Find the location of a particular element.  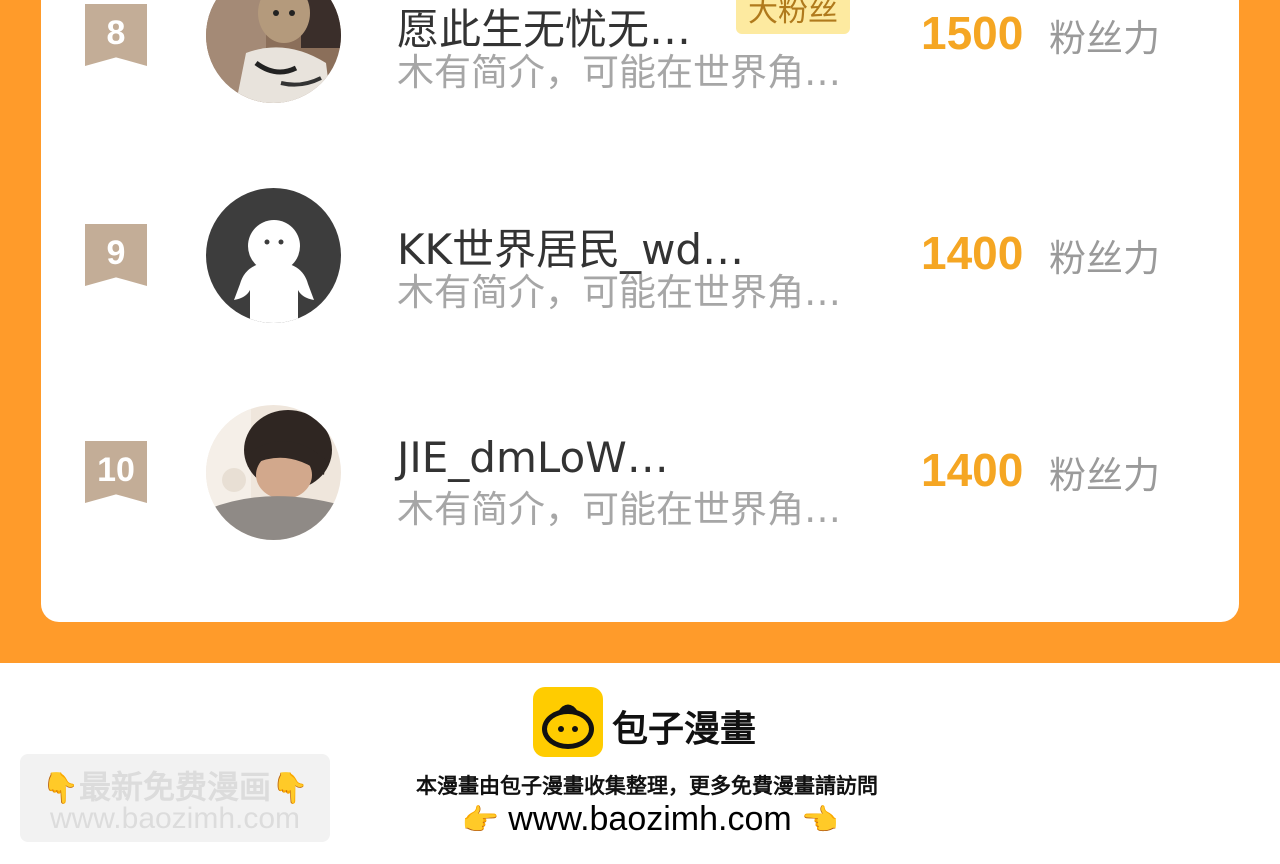

fan-level-badge: 大粉丝 is located at coordinates (793, 17).